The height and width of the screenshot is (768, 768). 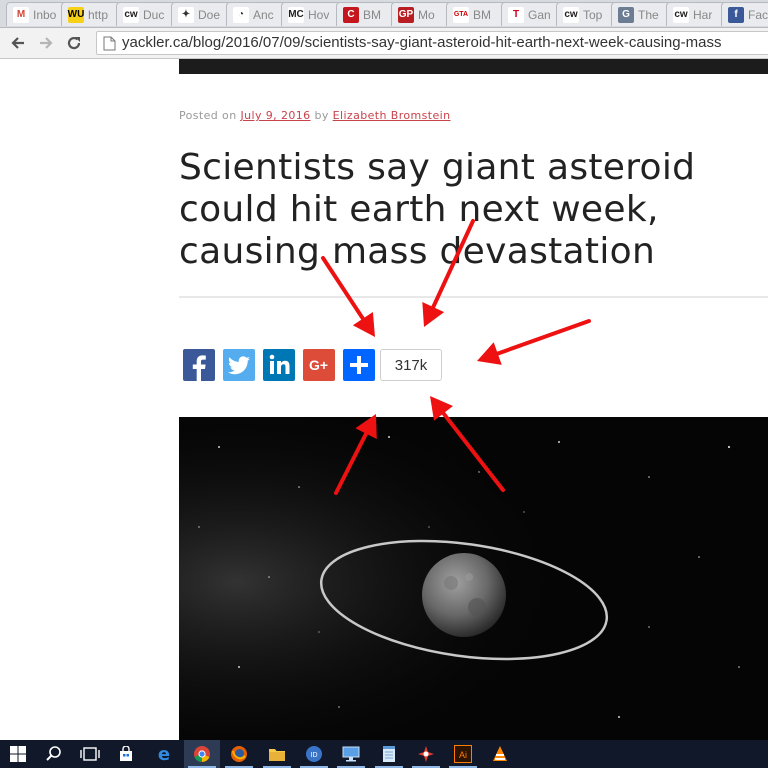 I want to click on search-button, so click(x=54, y=754).